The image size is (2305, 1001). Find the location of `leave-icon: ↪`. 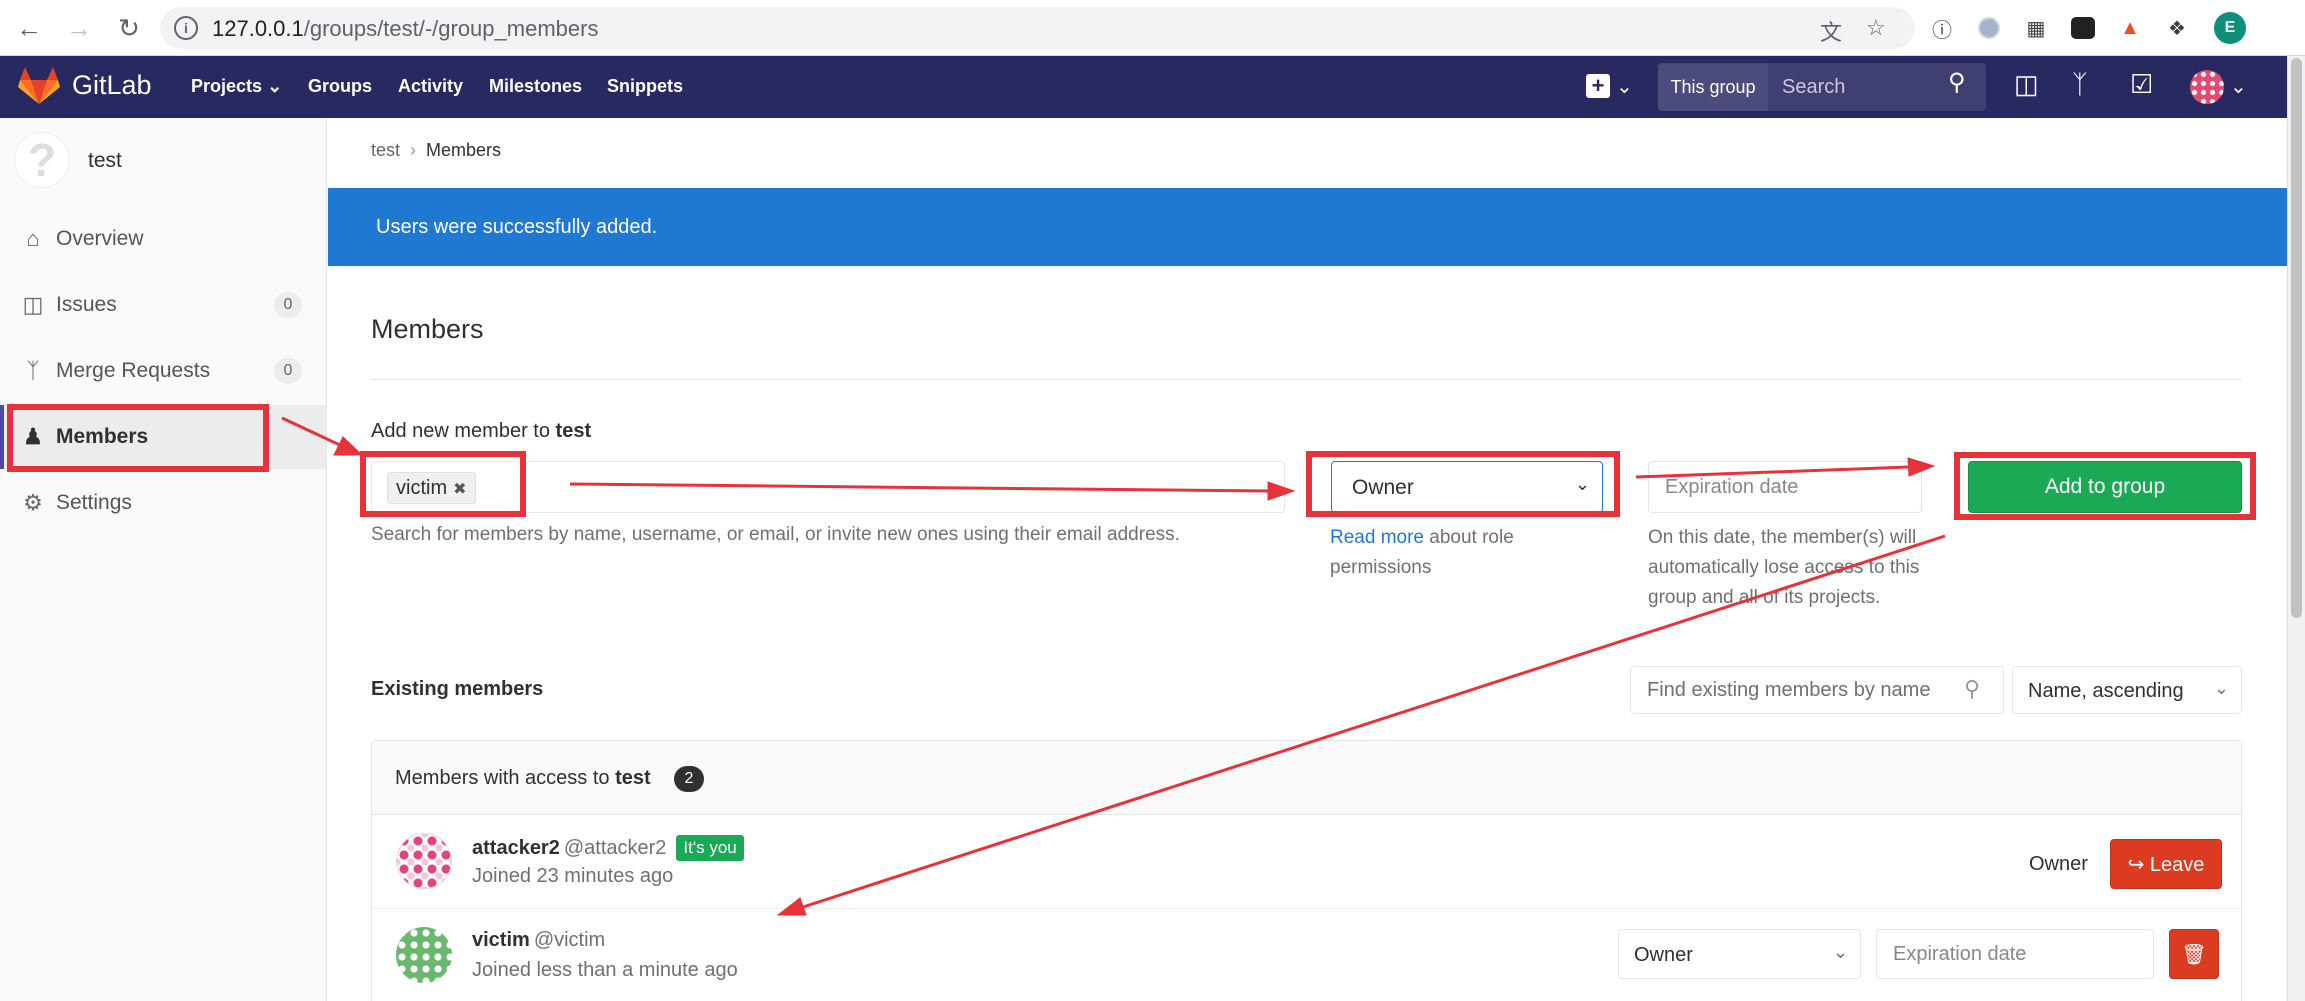

leave-icon: ↪ is located at coordinates (2136, 864).